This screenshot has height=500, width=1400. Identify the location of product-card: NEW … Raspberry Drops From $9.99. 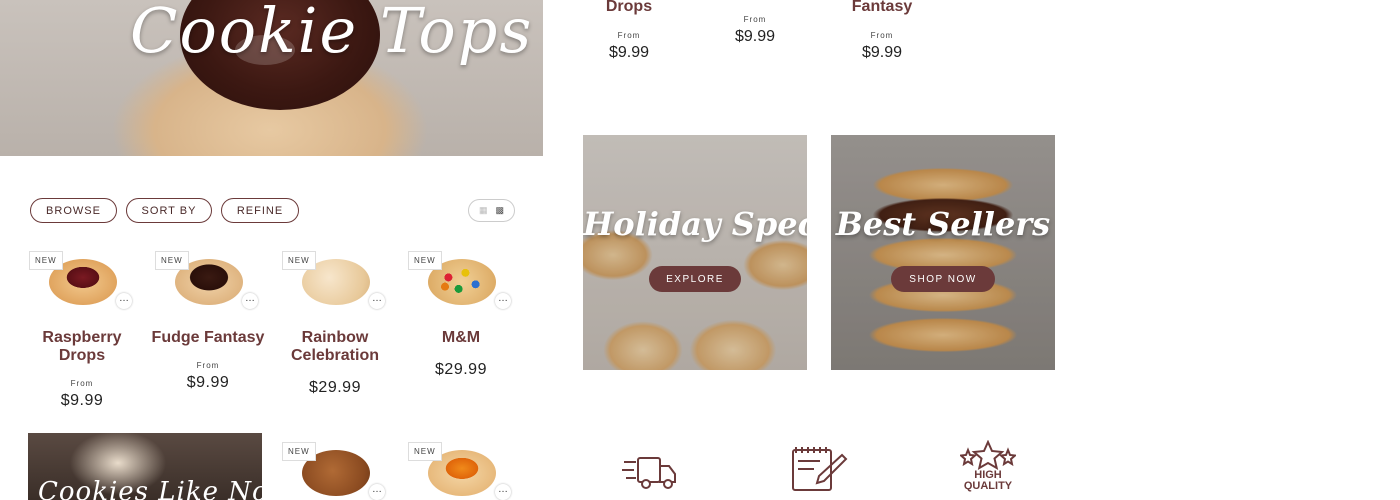
(82, 330).